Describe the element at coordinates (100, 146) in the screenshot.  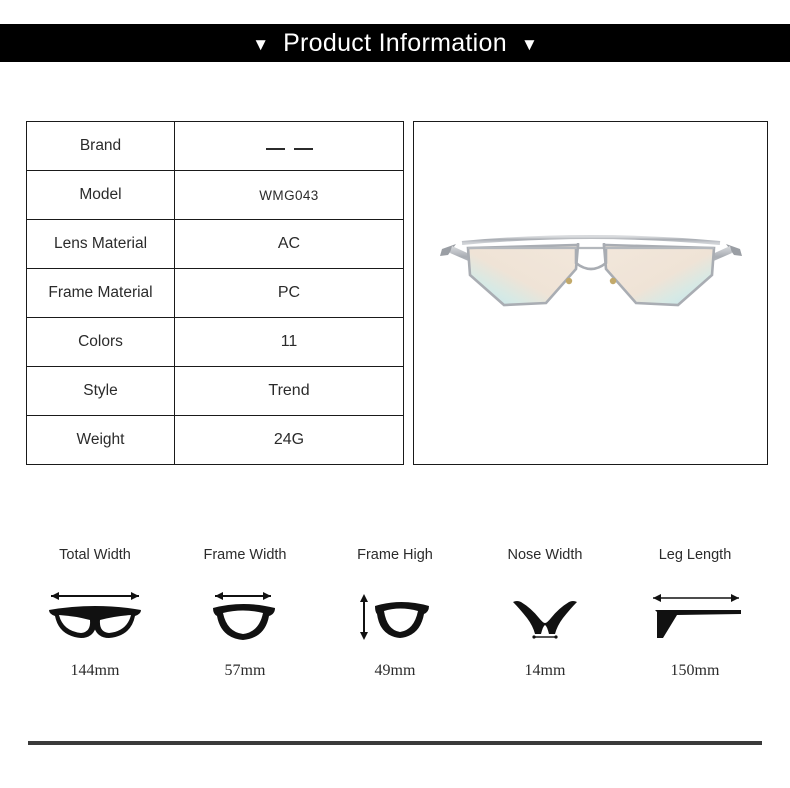
I see `spec-label-brand: Brand` at that location.